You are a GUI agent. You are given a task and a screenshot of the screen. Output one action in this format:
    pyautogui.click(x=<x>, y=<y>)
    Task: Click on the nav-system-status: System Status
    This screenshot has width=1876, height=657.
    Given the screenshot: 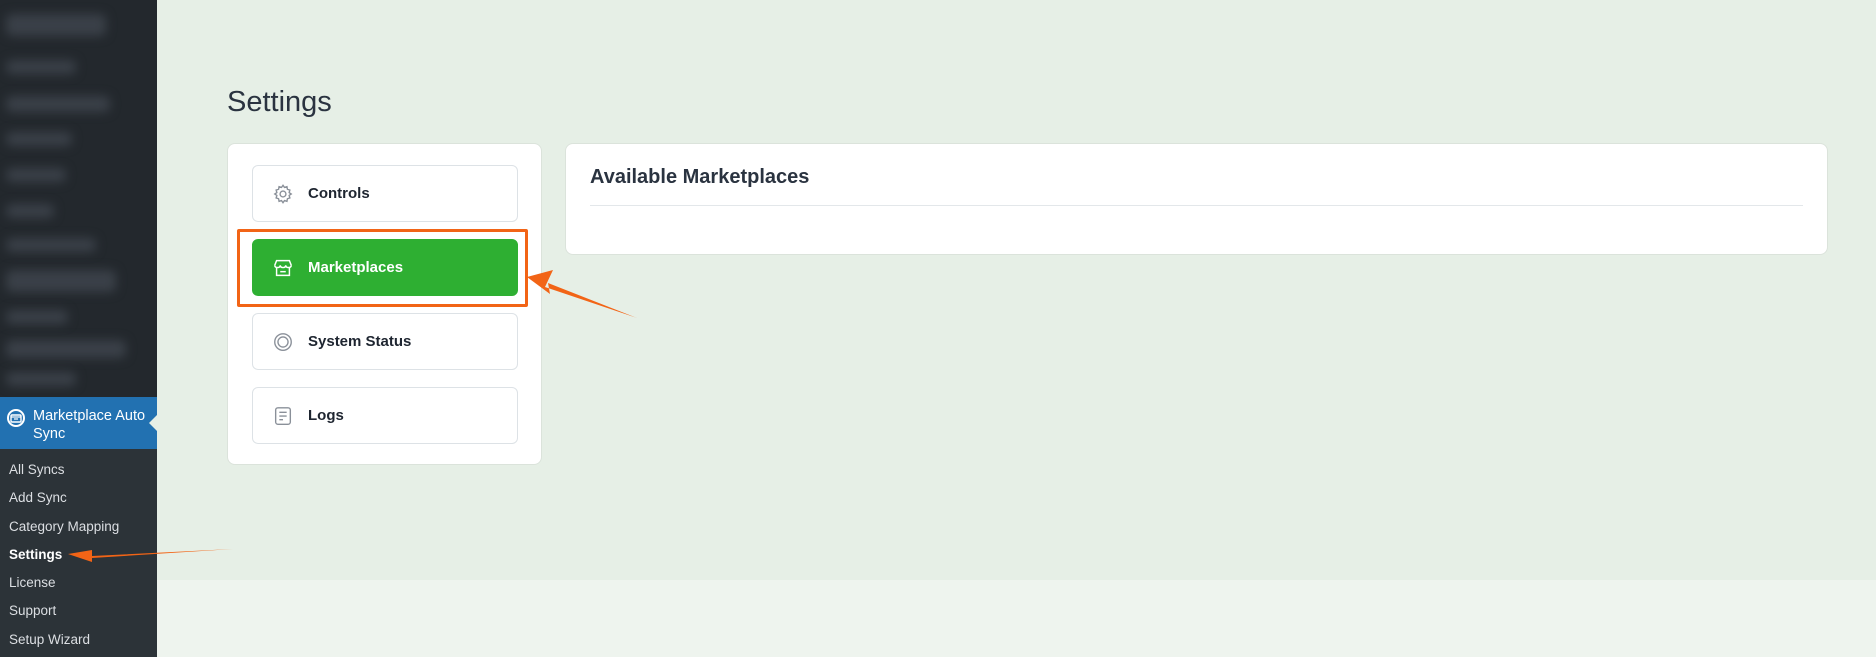 What is the action you would take?
    pyautogui.click(x=385, y=341)
    